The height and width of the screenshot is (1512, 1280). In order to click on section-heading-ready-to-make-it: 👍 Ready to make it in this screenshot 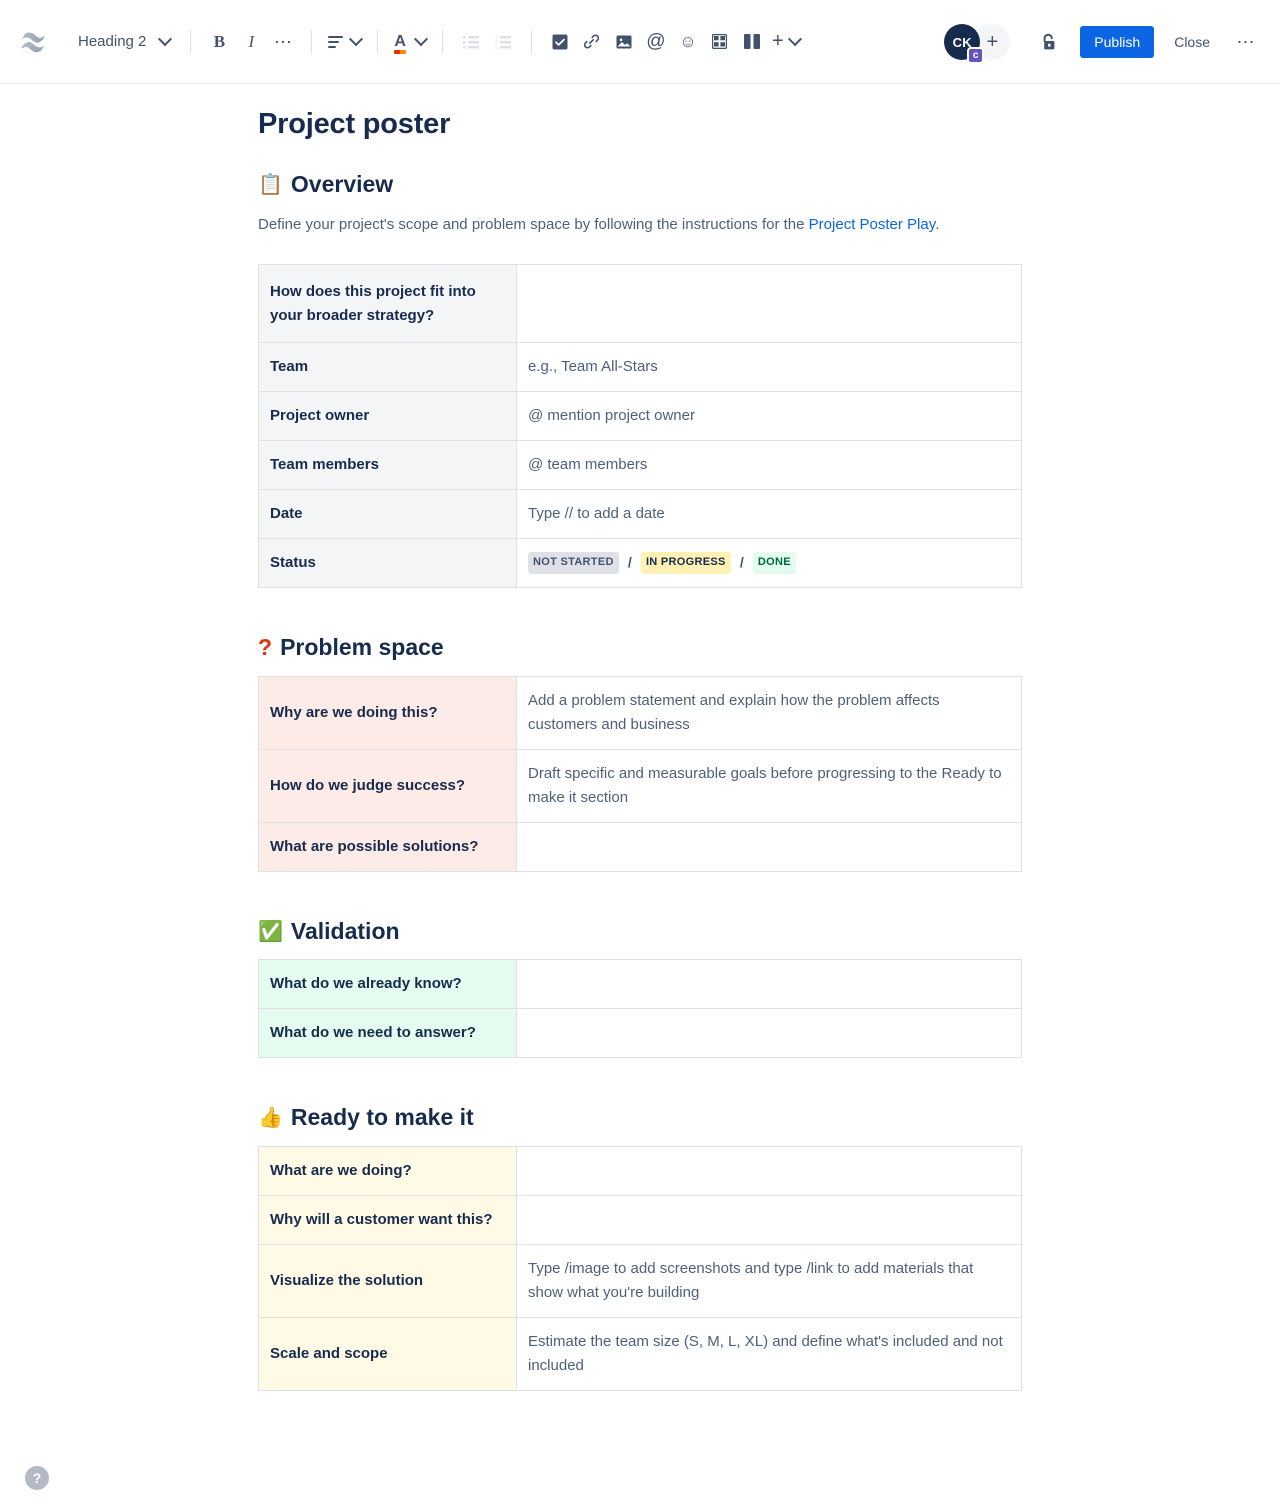, I will do `click(640, 1118)`.